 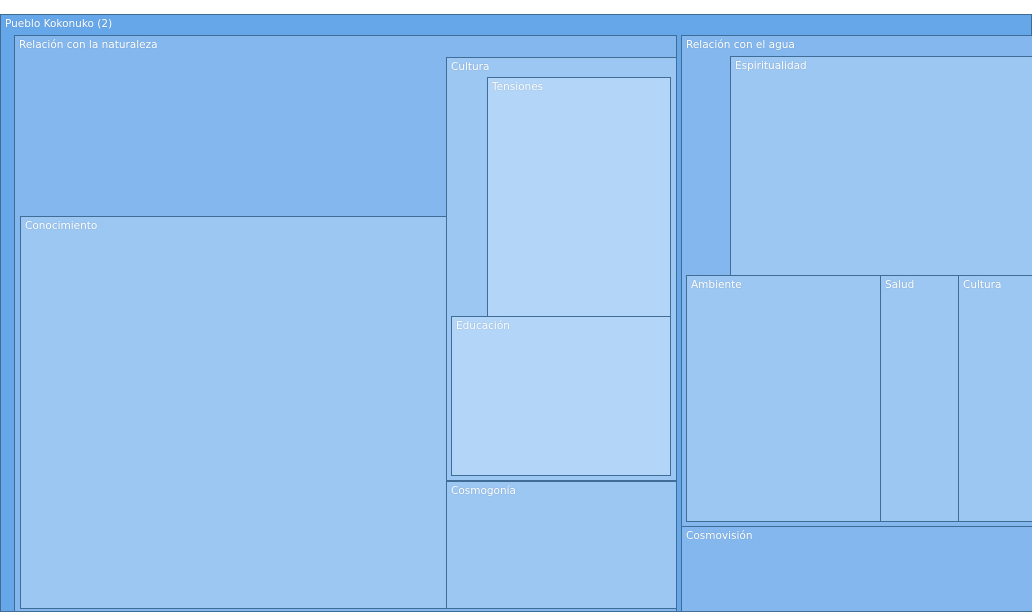 I want to click on treemap-cell-label: Tensiones, so click(x=518, y=87).